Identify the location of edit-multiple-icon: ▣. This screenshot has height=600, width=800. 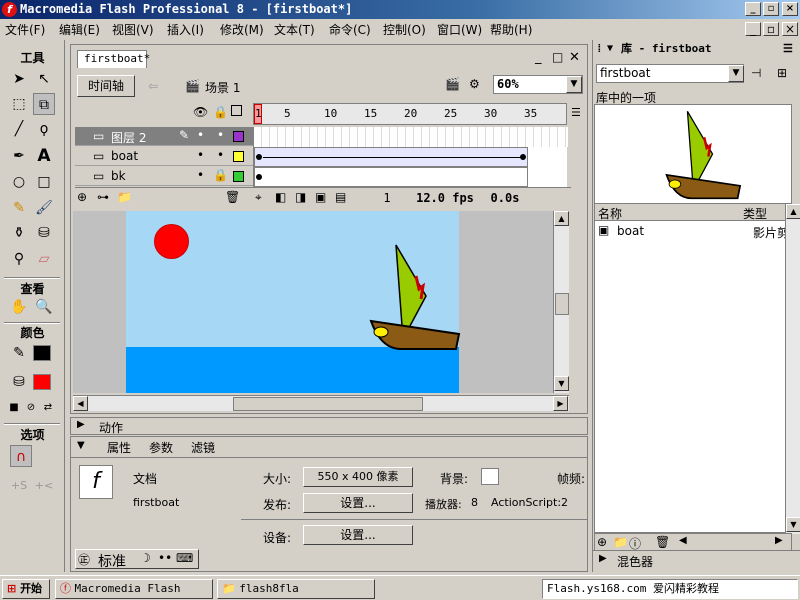
(320, 197).